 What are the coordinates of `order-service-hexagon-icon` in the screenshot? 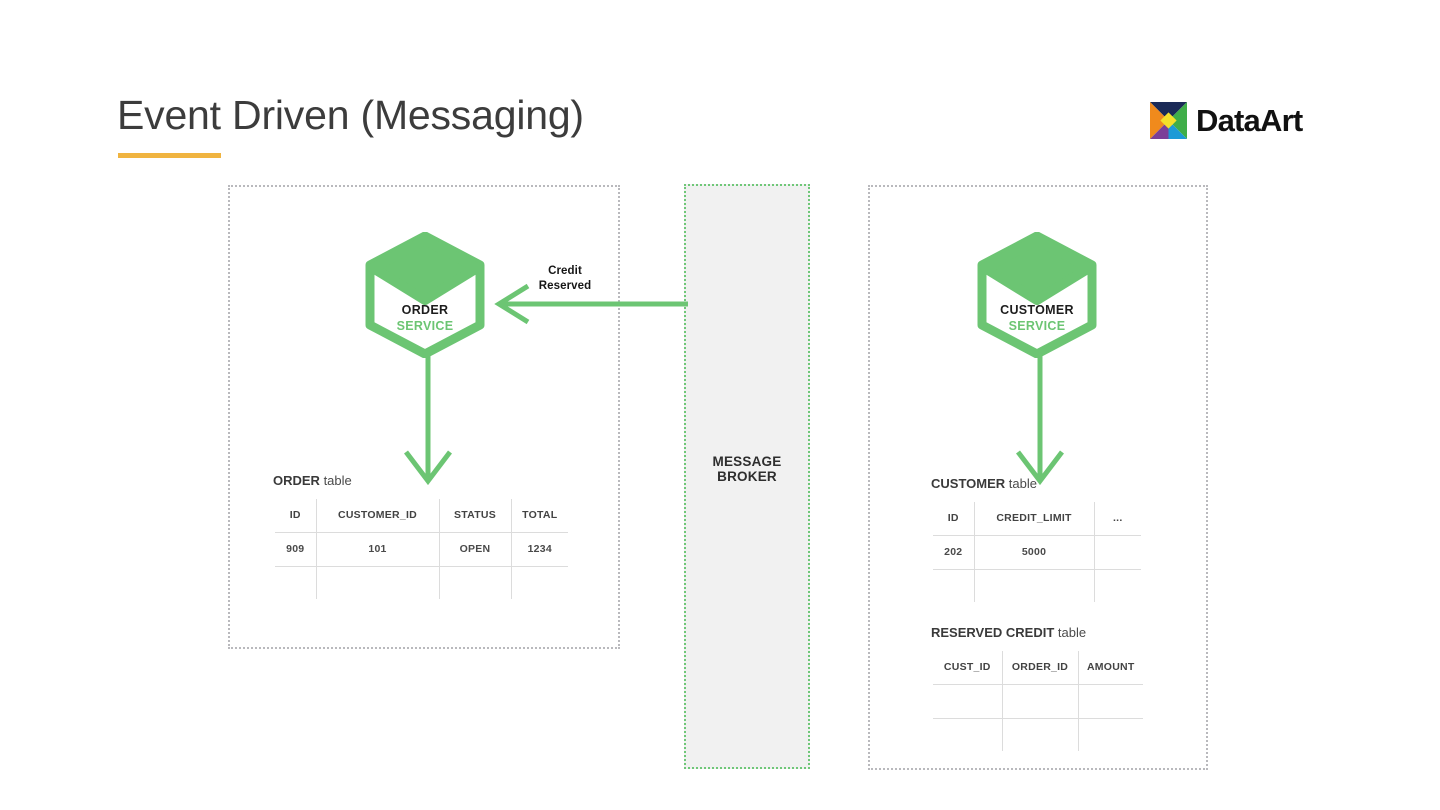 It's located at (425, 295).